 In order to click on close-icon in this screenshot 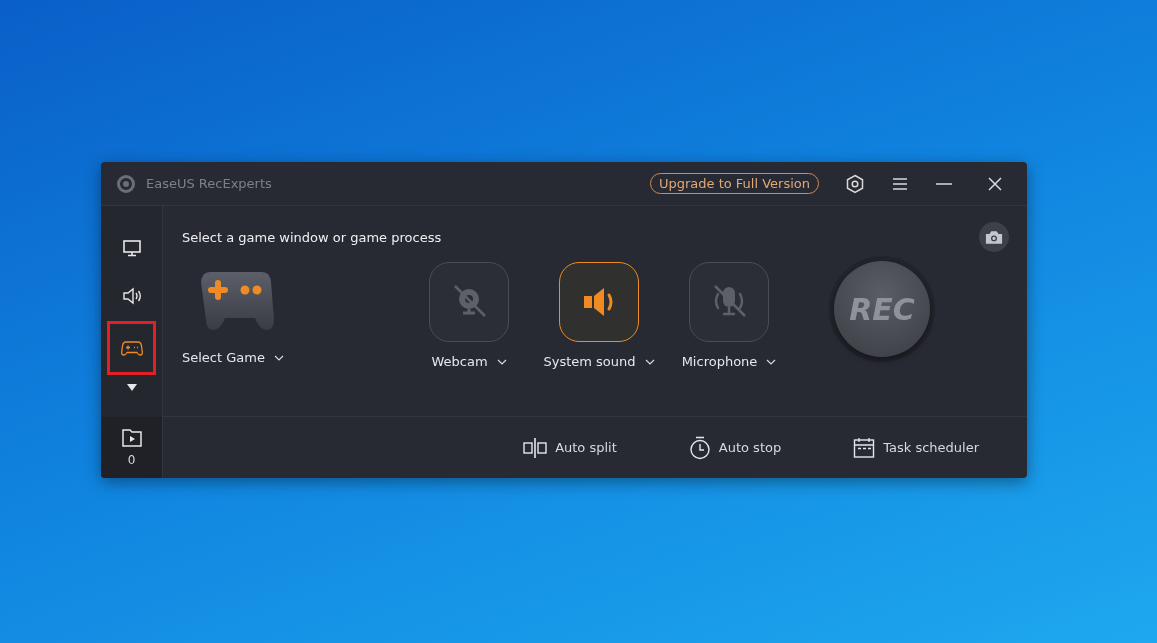, I will do `click(995, 183)`.